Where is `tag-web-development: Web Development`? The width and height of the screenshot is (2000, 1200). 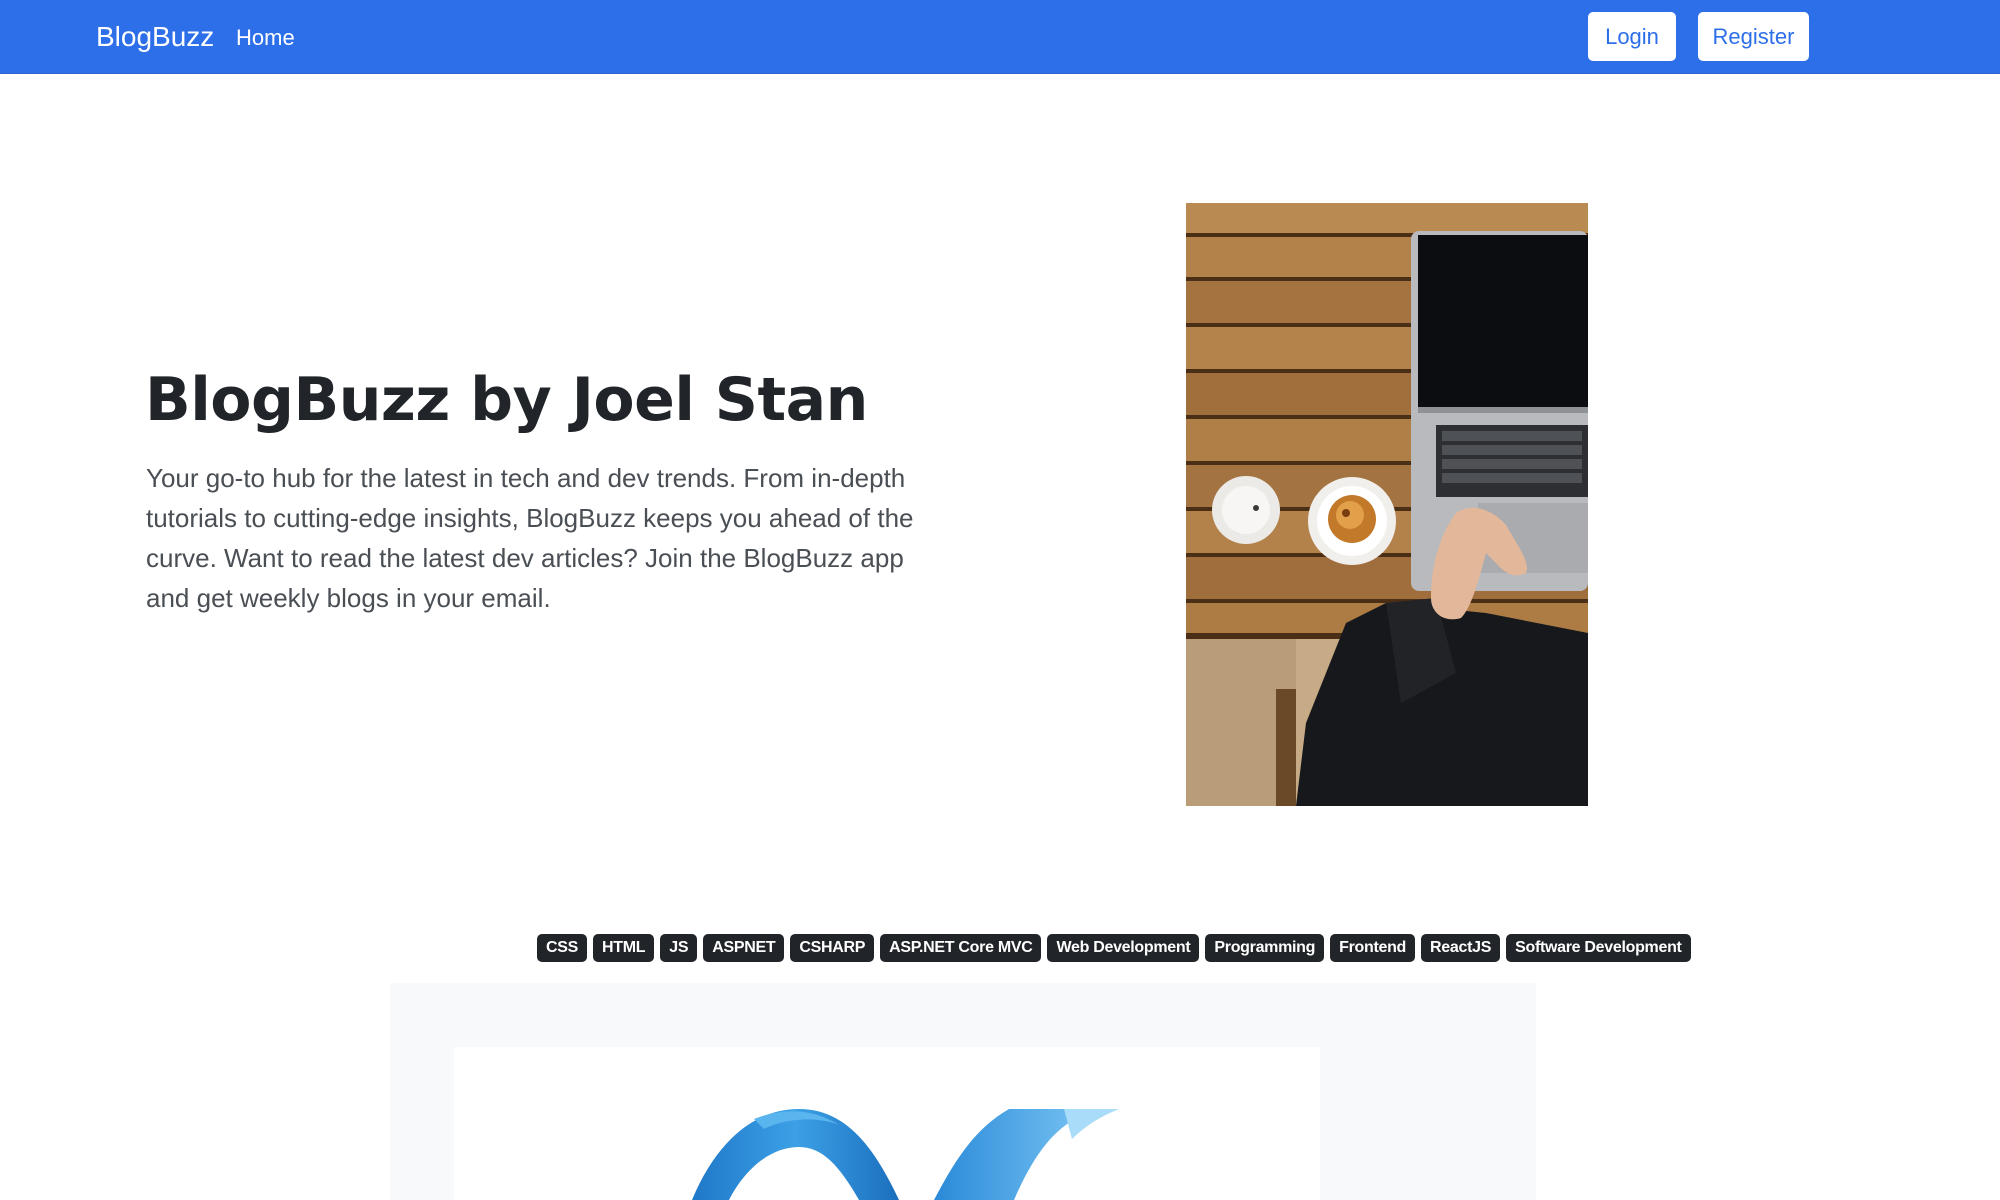
tag-web-development: Web Development is located at coordinates (1123, 948).